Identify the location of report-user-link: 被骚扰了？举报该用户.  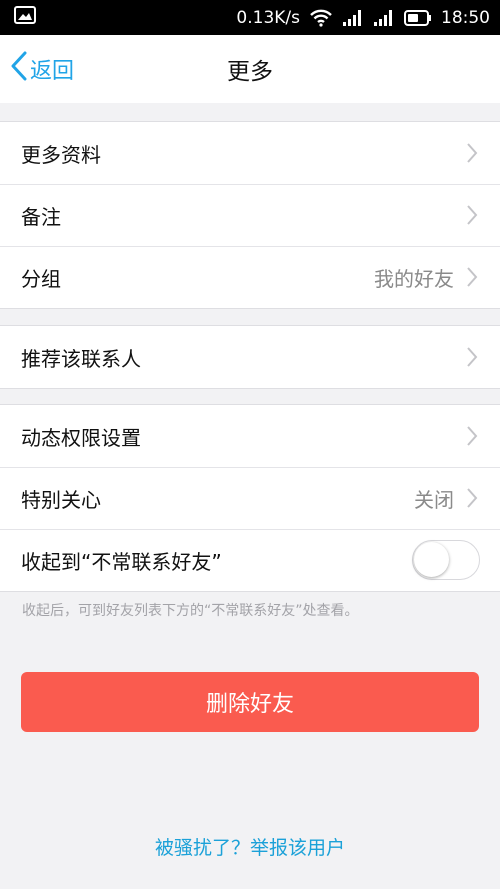
(250, 846).